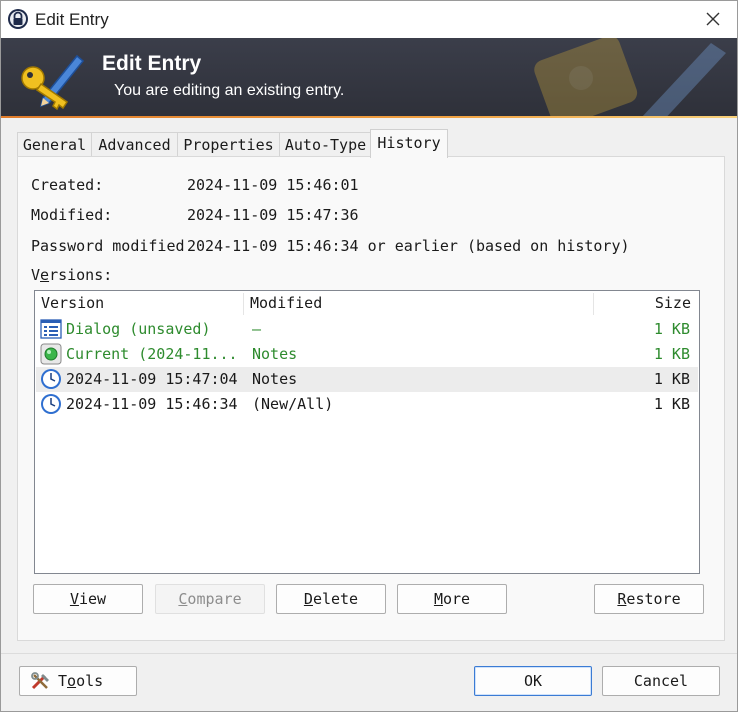 The width and height of the screenshot is (738, 712). I want to click on green-dot-icon, so click(51, 354).